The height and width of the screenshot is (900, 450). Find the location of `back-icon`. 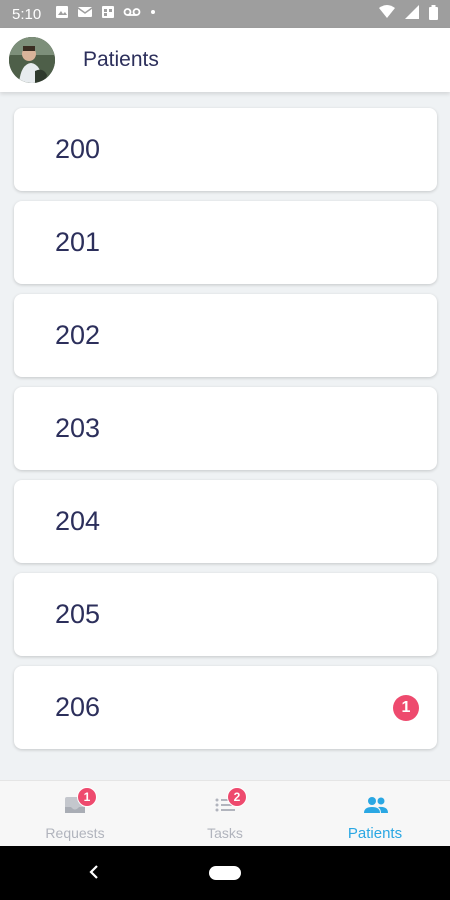

back-icon is located at coordinates (94, 873).